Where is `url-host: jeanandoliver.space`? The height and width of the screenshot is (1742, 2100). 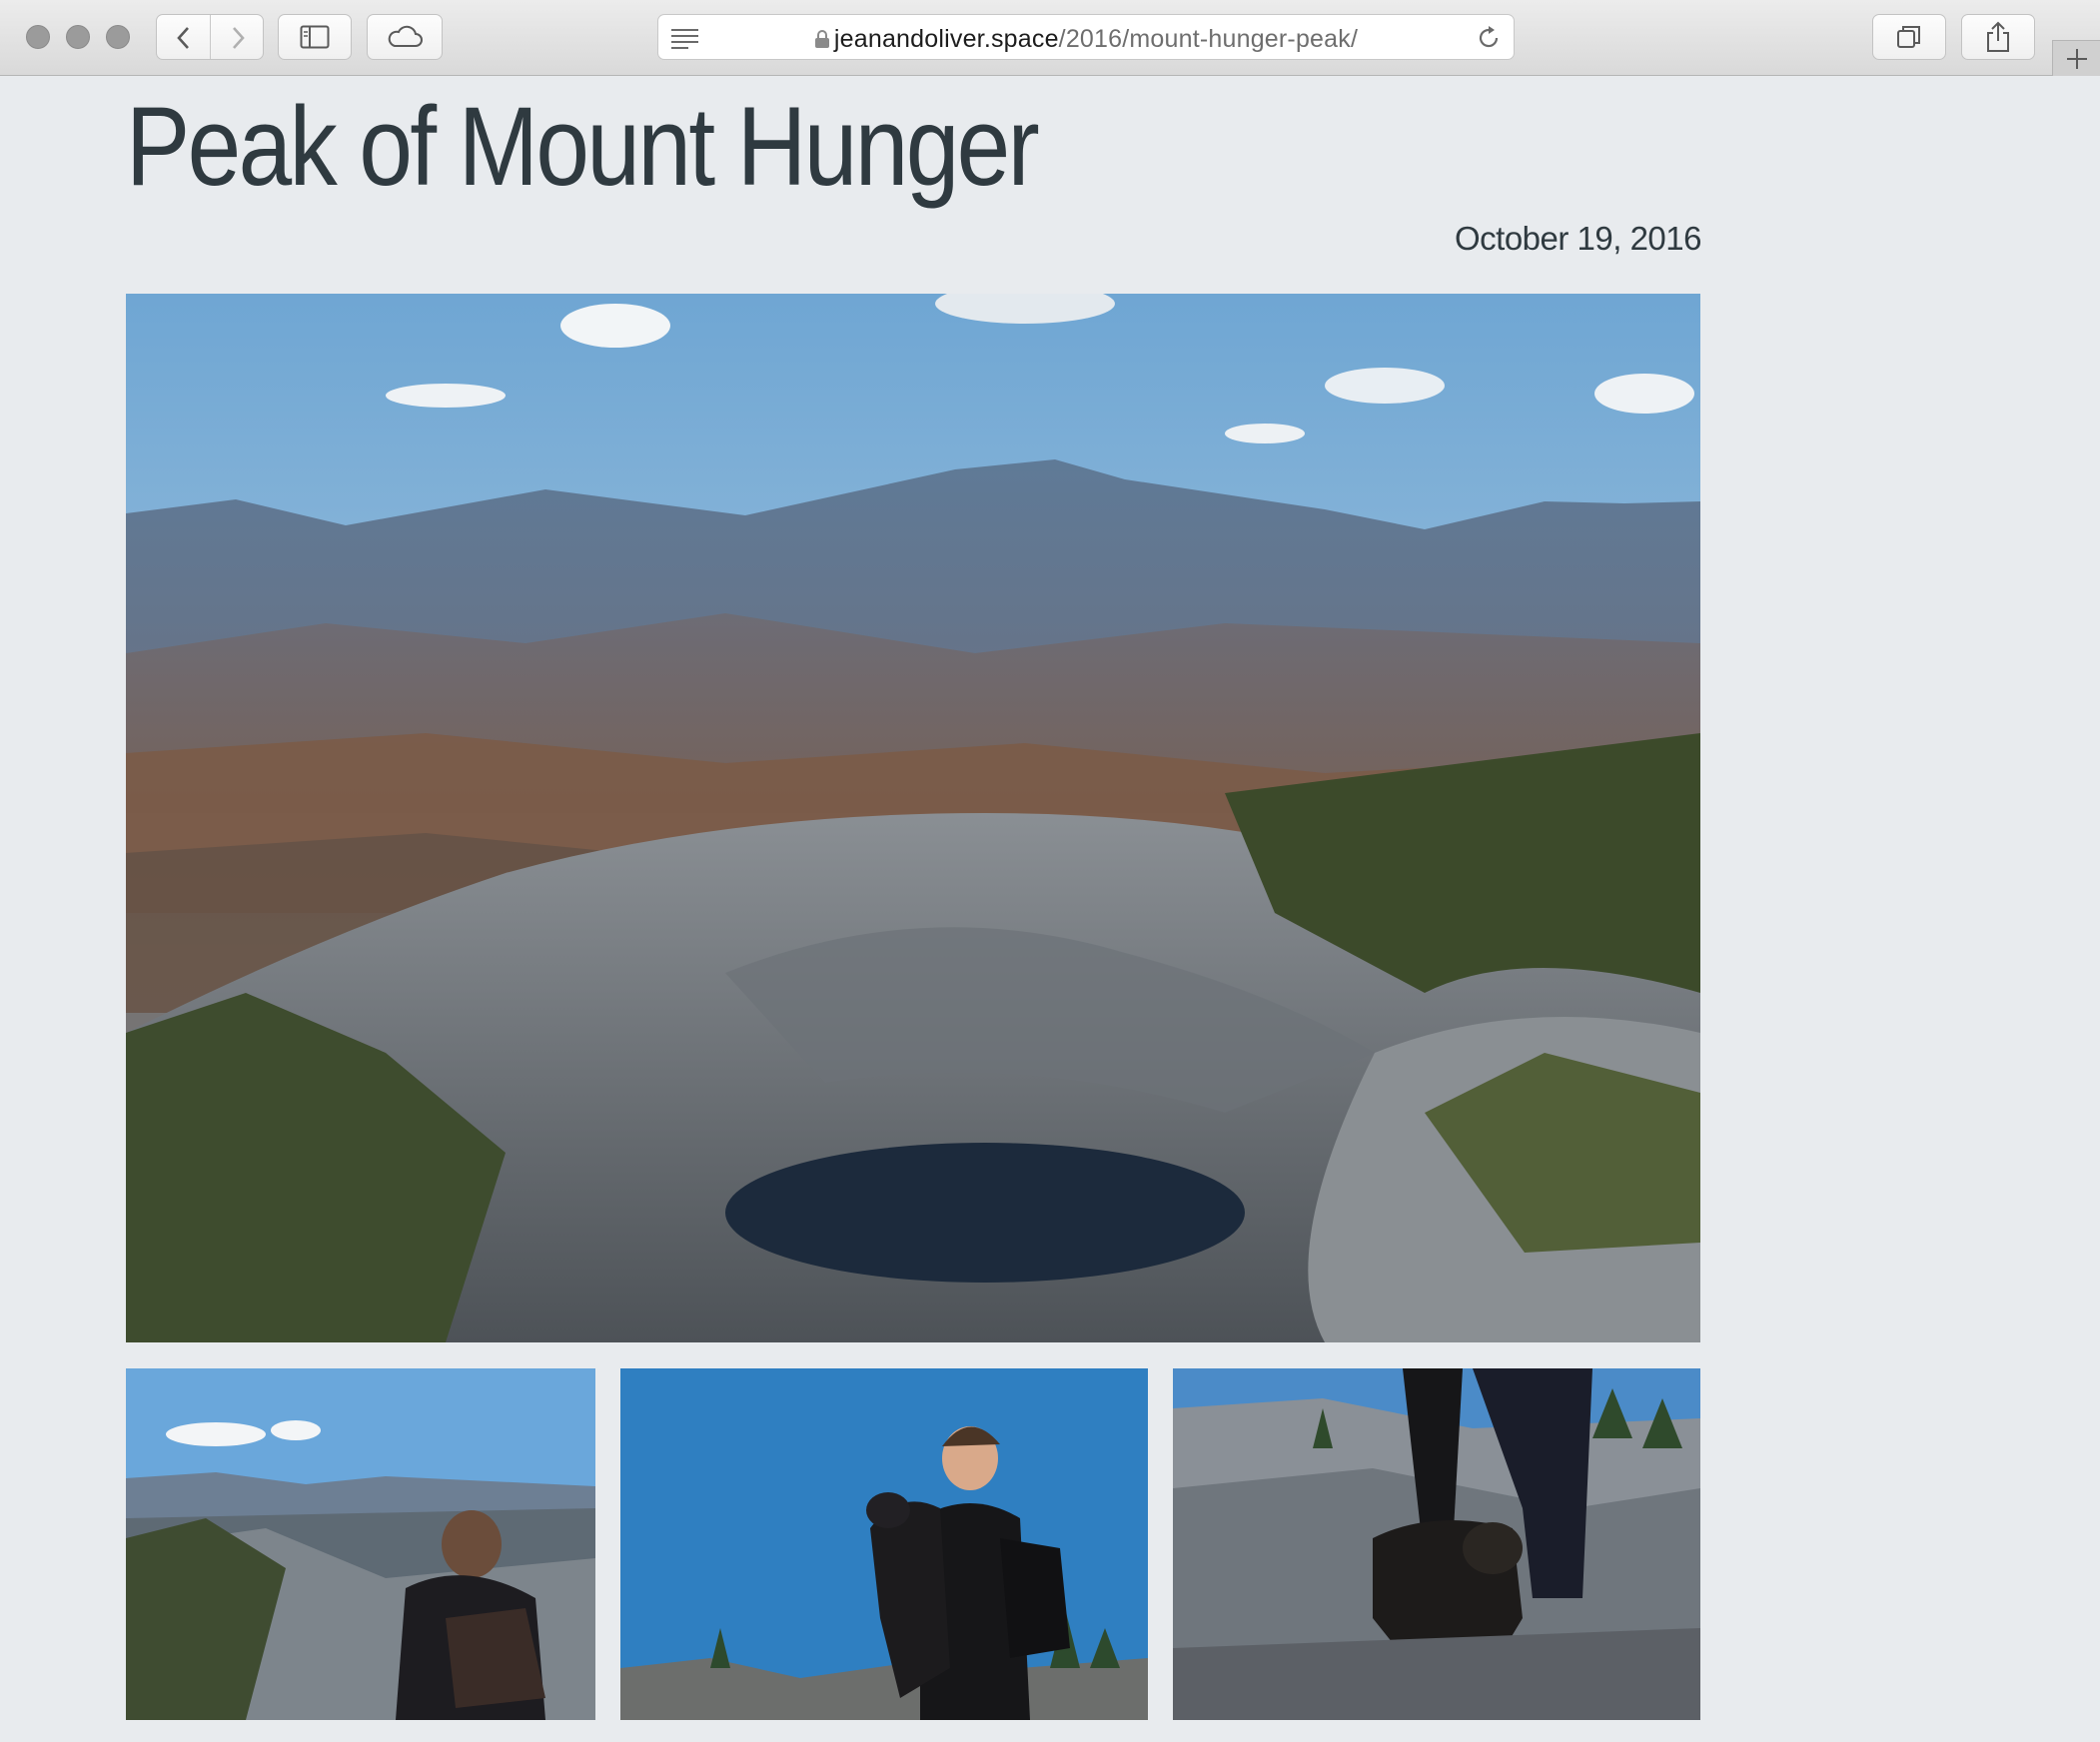
url-host: jeanandoliver.space is located at coordinates (946, 39).